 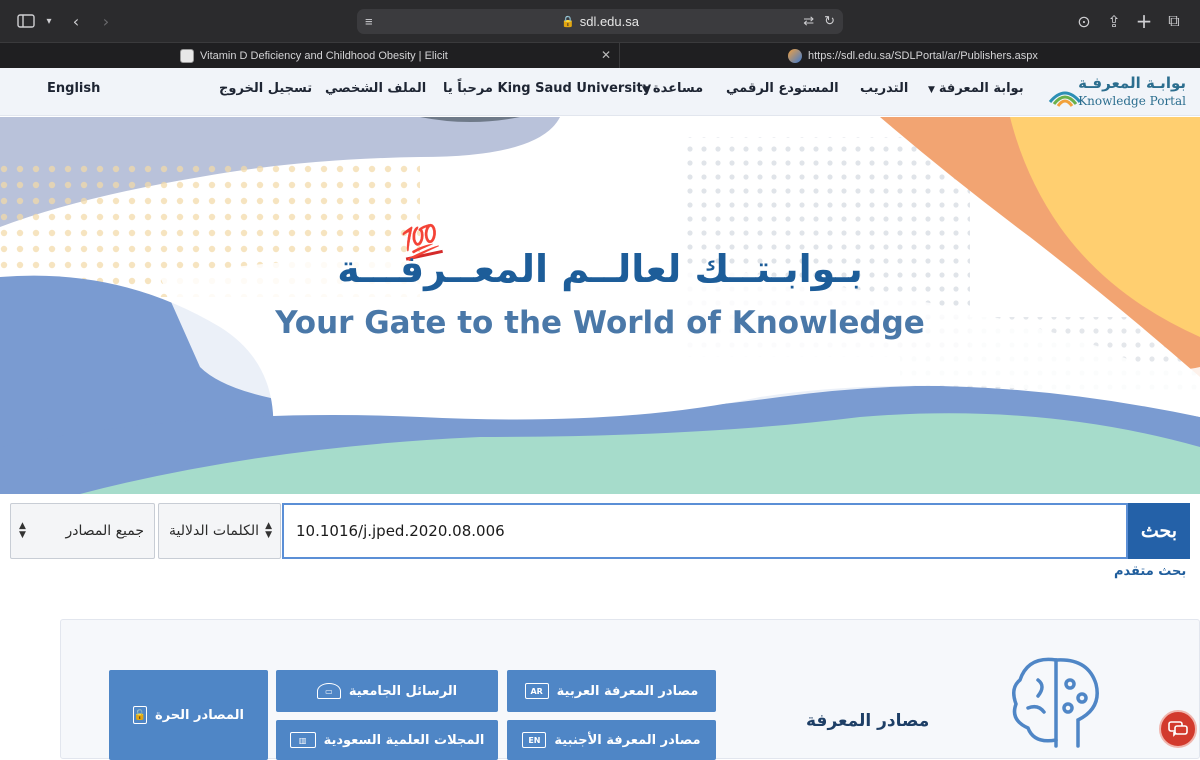 What do you see at coordinates (795, 56) in the screenshot?
I see `sdl-favicon-icon` at bounding box center [795, 56].